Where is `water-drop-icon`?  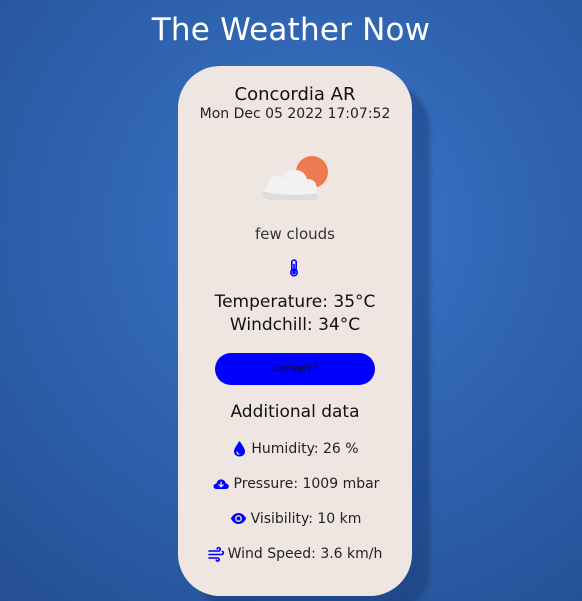
water-drop-icon is located at coordinates (240, 449).